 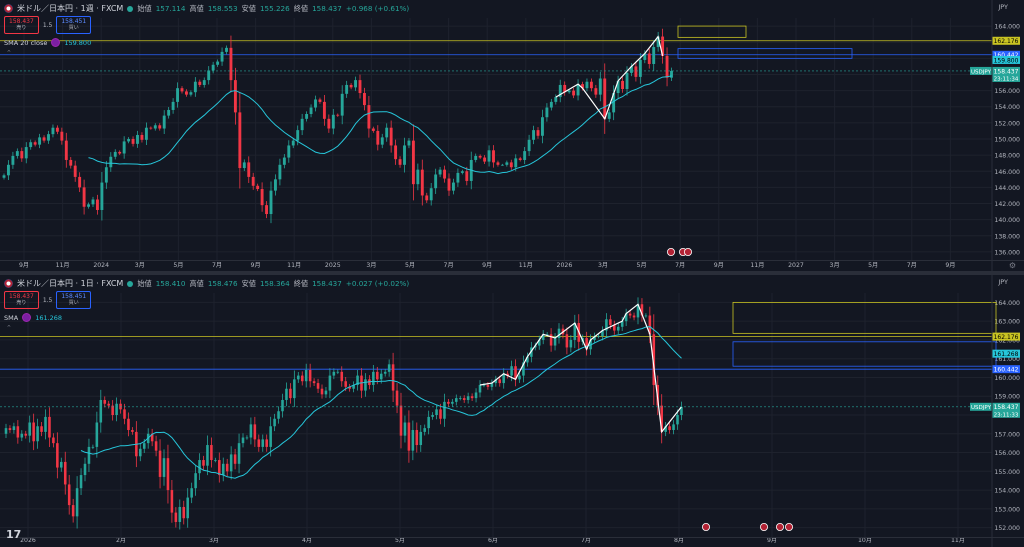 What do you see at coordinates (21, 303) in the screenshot?
I see `sell-label: 売り` at bounding box center [21, 303].